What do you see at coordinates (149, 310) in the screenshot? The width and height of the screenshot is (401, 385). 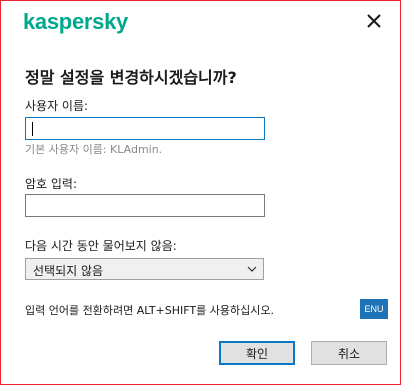 I see `input-language-hint: 입력 언어를 전환하려면 ALT+SHIFT를 사용하십시오.` at bounding box center [149, 310].